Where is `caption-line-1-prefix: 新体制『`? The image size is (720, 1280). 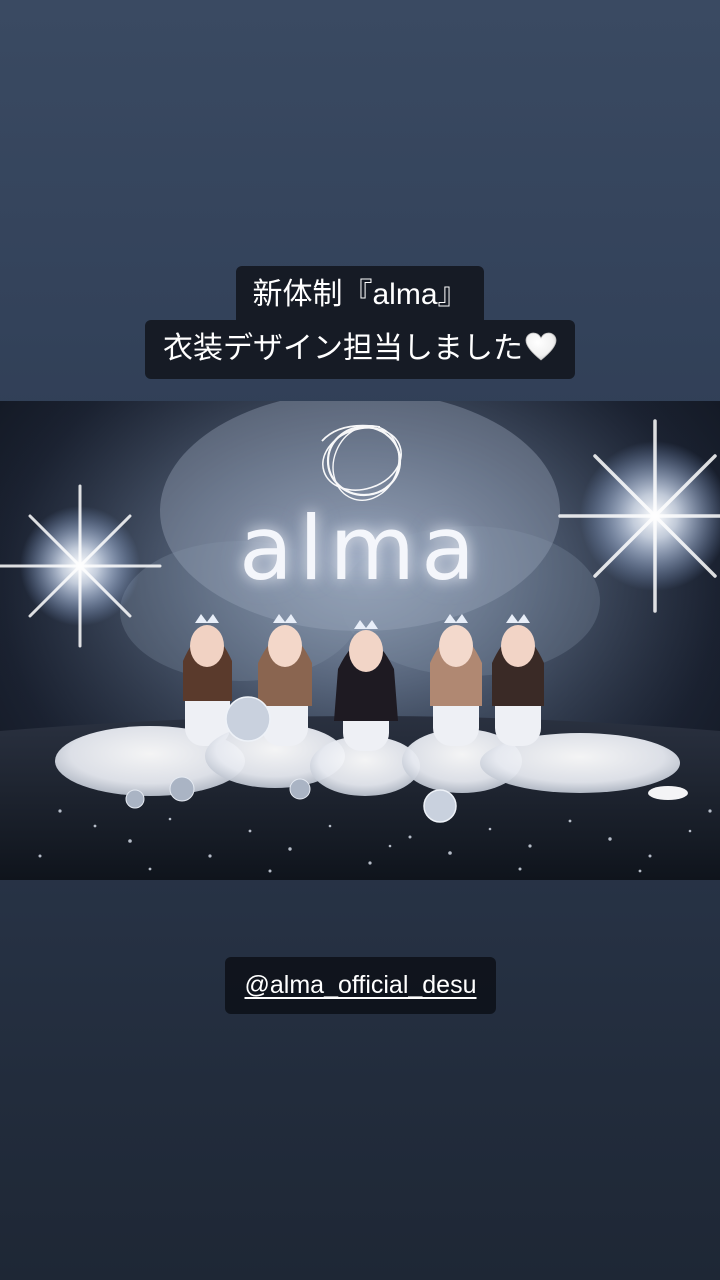 caption-line-1-prefix: 新体制『 is located at coordinates (312, 294).